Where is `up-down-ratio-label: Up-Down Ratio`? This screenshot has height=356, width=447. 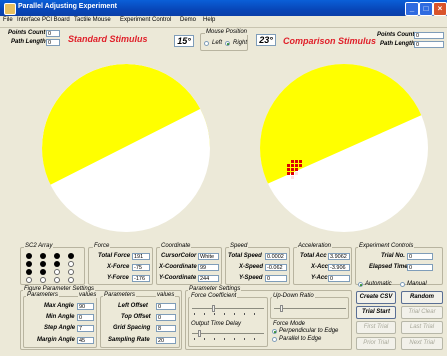
up-down-ratio-label: Up-Down Ratio is located at coordinates (293, 296).